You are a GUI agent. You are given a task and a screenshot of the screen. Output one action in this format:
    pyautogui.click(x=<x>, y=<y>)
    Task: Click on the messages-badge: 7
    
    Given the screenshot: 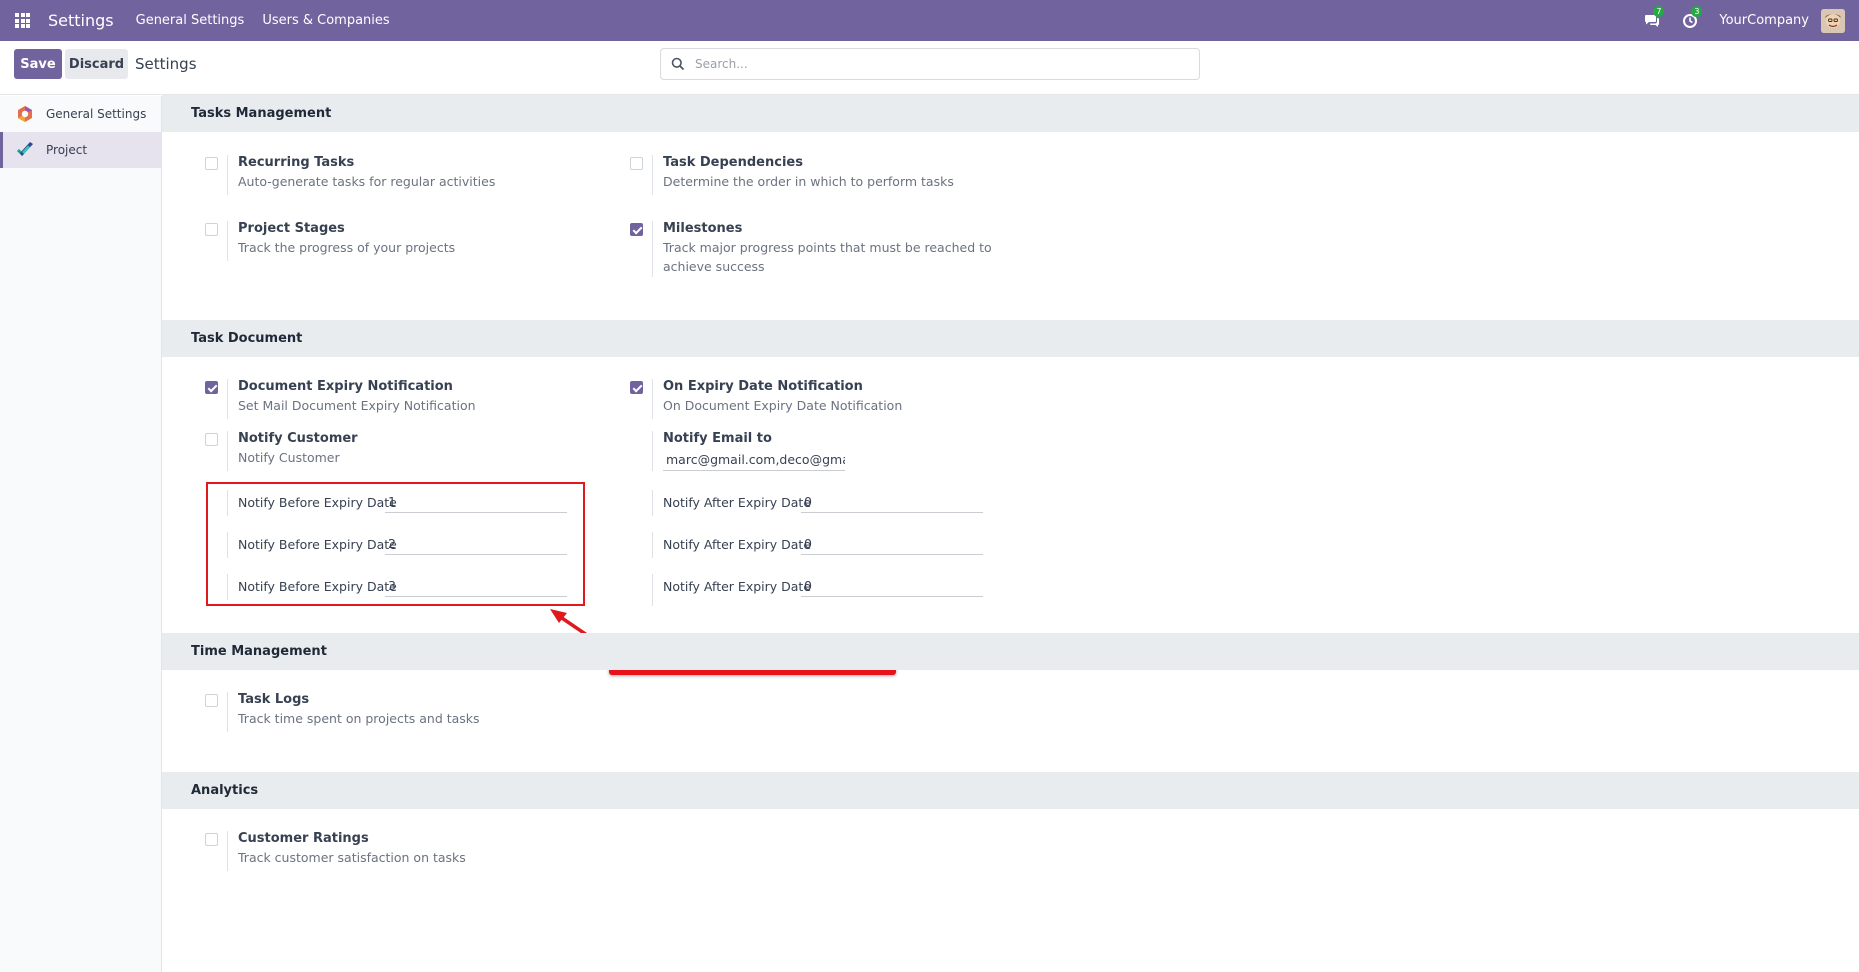 What is the action you would take?
    pyautogui.click(x=1659, y=11)
    